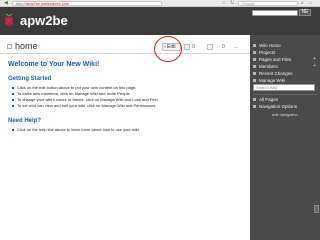 This screenshot has width=320, height=240. I want to click on history-icon, so click(187, 47).